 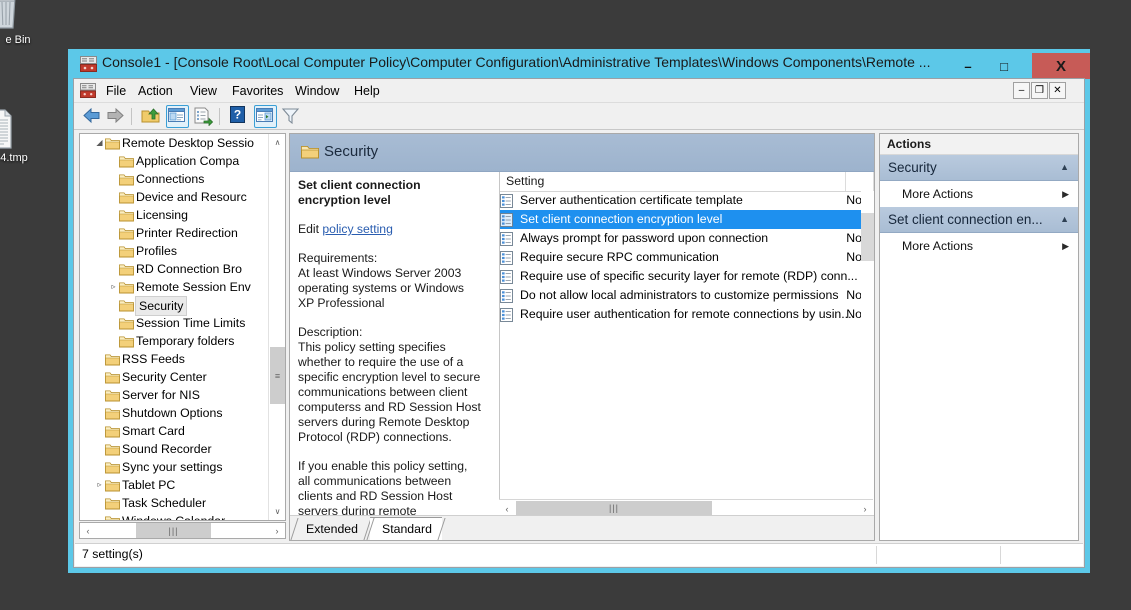 I want to click on tree-node-label: Task Scheduler, so click(x=164, y=503).